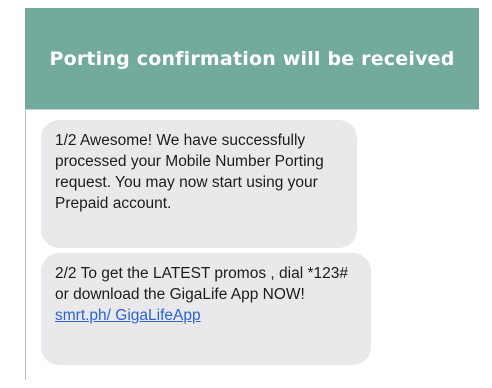  Describe the element at coordinates (25, 245) in the screenshot. I see `left-divider` at that location.